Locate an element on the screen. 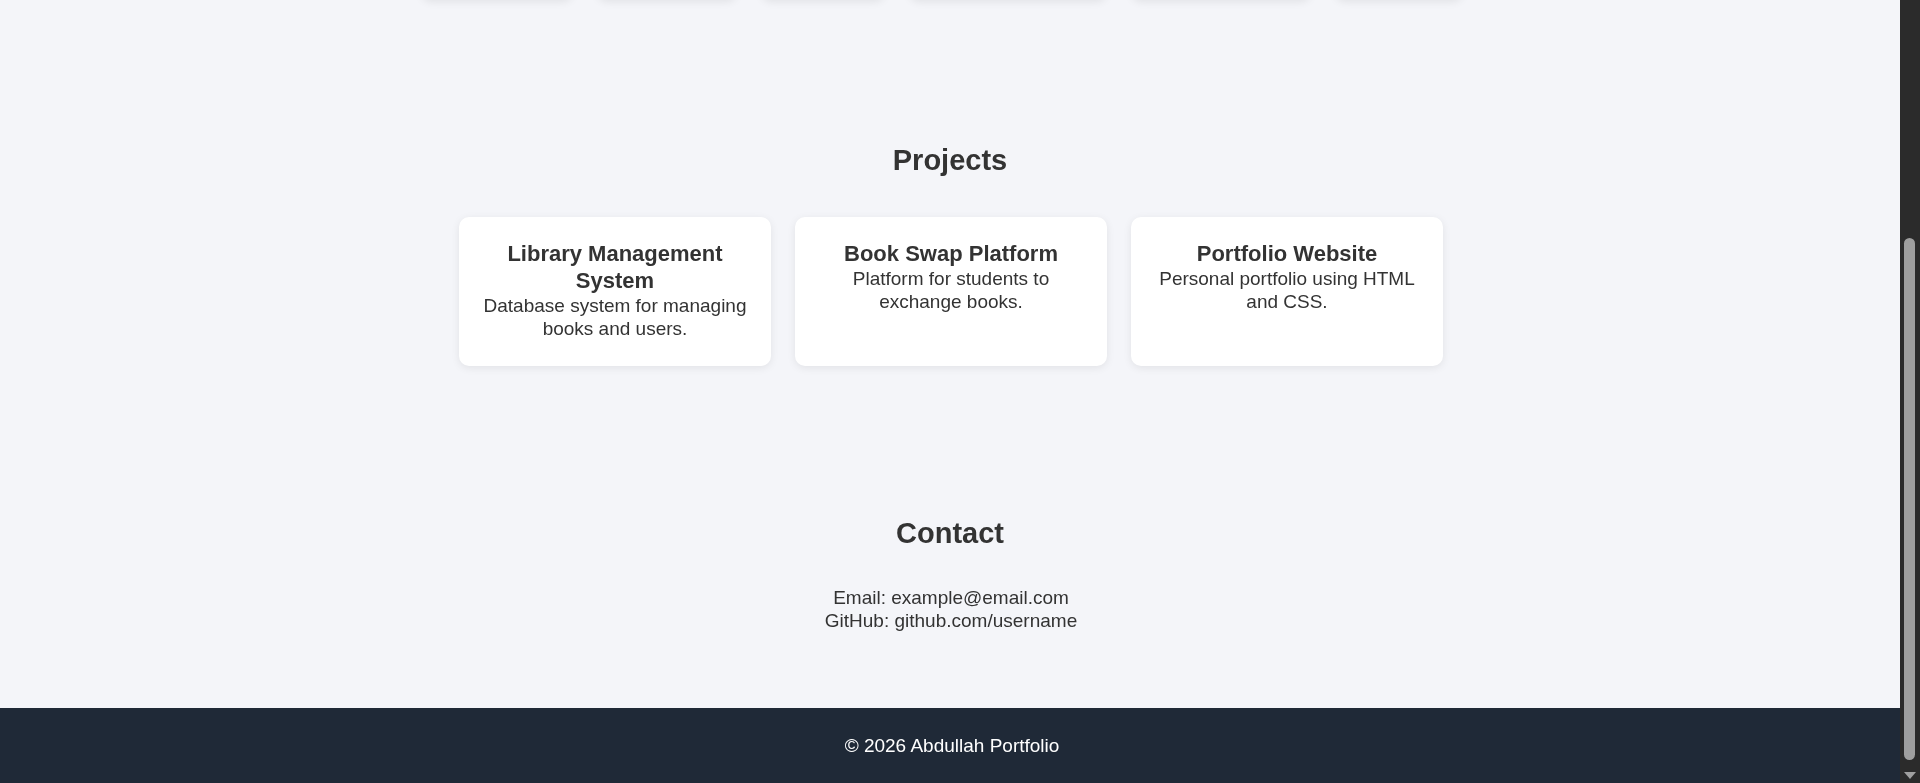  contact-line: GitHub: github.com/username is located at coordinates (951, 620).